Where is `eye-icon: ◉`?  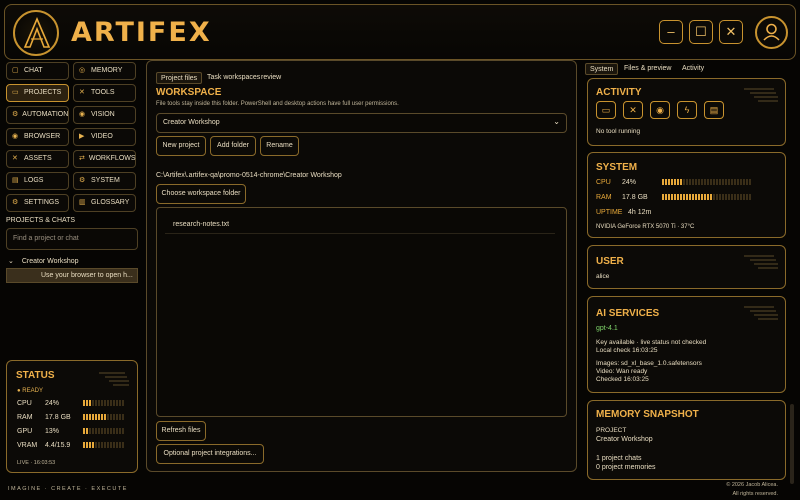 eye-icon: ◉ is located at coordinates (660, 110).